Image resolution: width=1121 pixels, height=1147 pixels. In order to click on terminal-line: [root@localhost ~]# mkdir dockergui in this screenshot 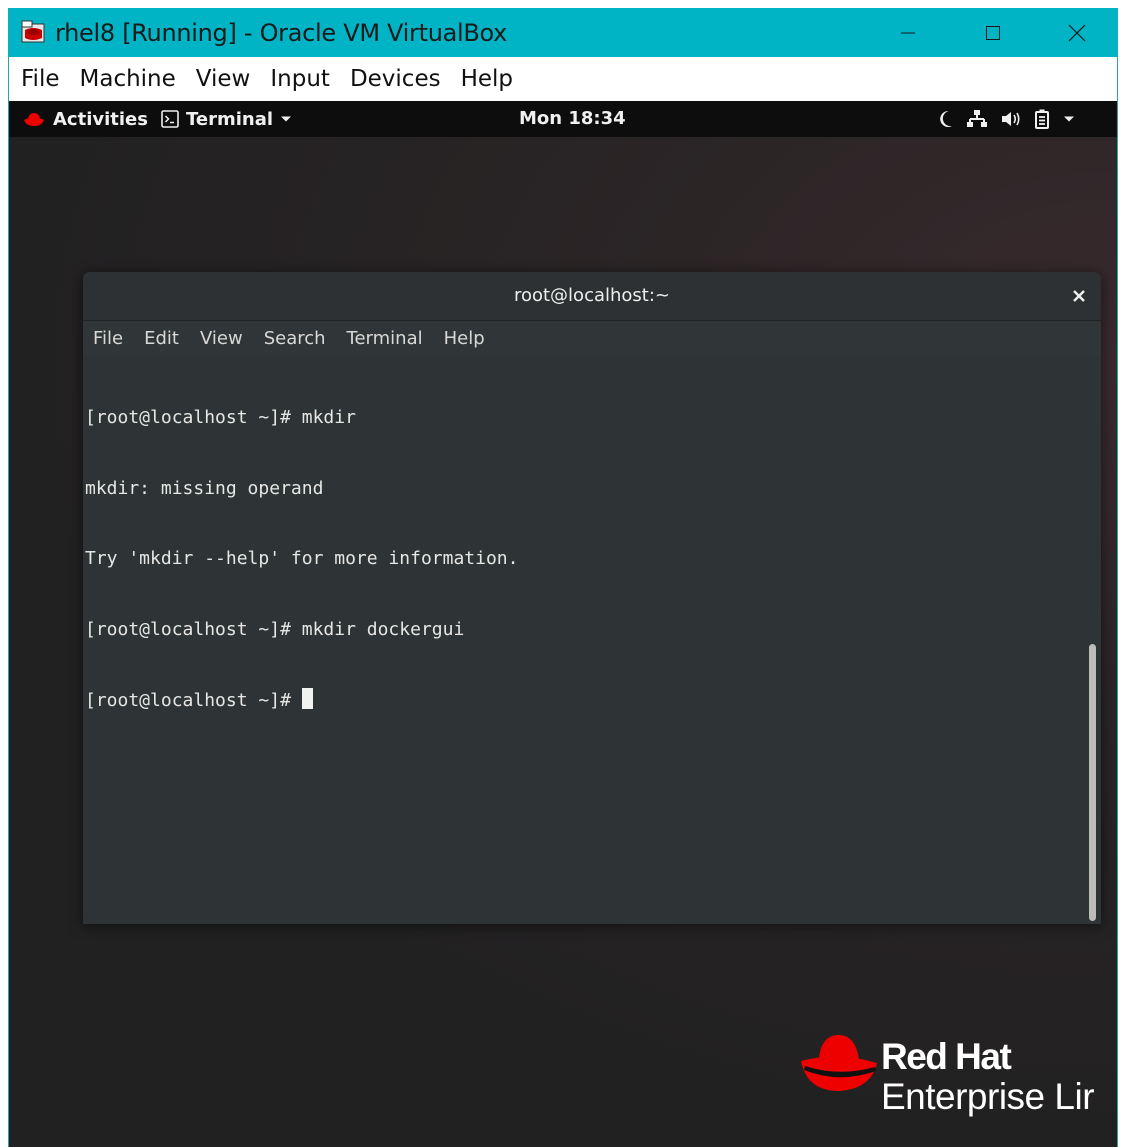, I will do `click(275, 629)`.